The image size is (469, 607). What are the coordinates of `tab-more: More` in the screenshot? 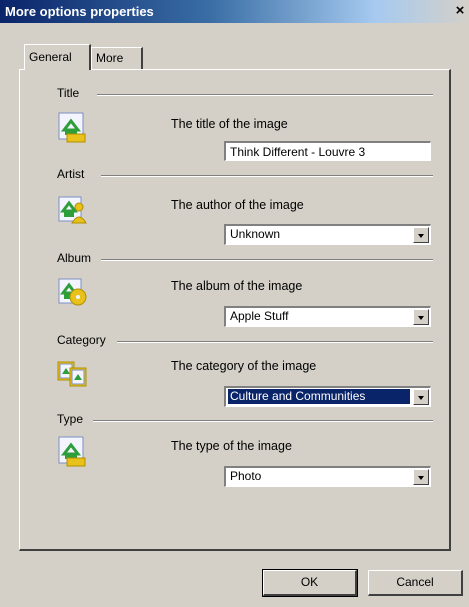 It's located at (117, 58).